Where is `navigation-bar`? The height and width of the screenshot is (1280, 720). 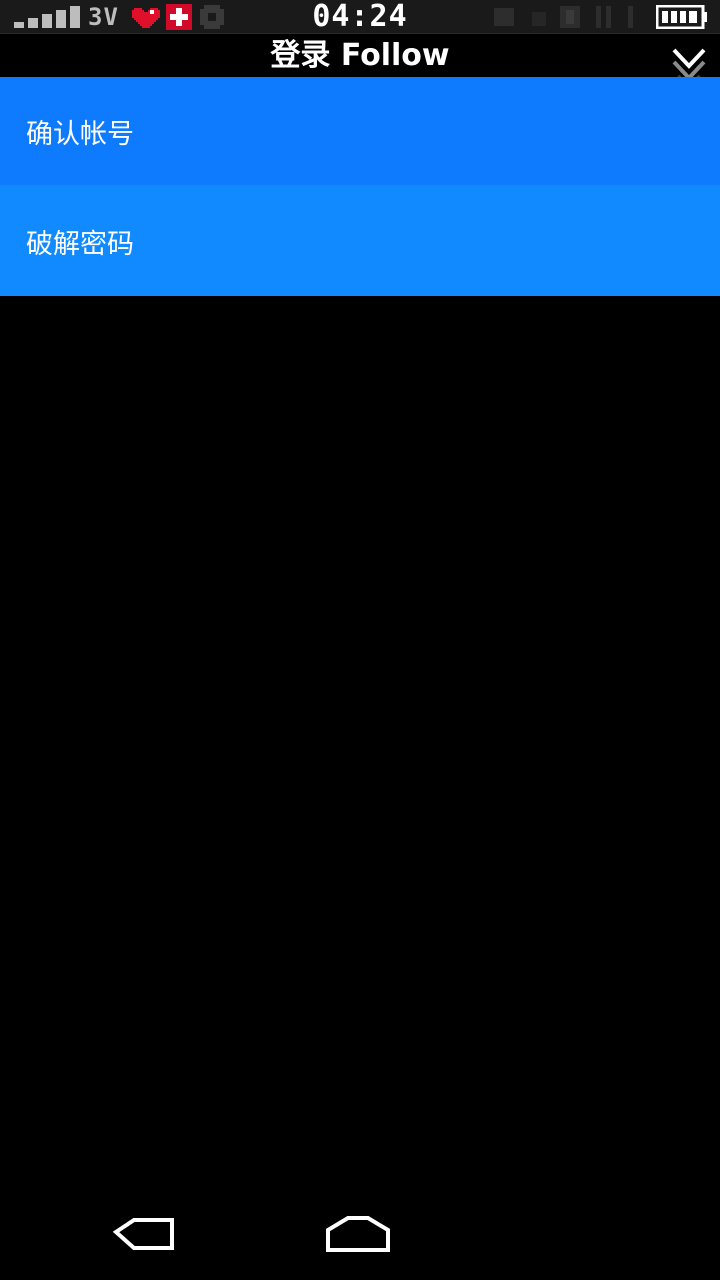 navigation-bar is located at coordinates (360, 1235).